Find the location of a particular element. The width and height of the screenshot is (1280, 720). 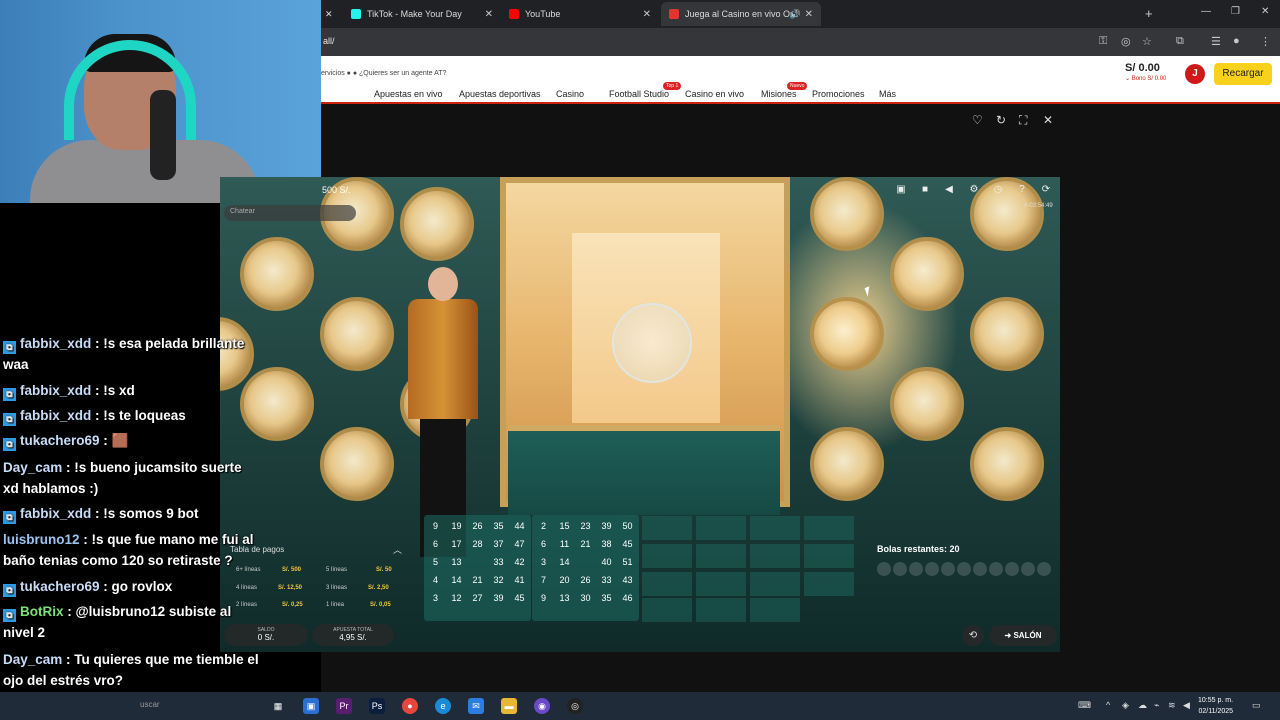

folder-icon: ▬ is located at coordinates (509, 706).